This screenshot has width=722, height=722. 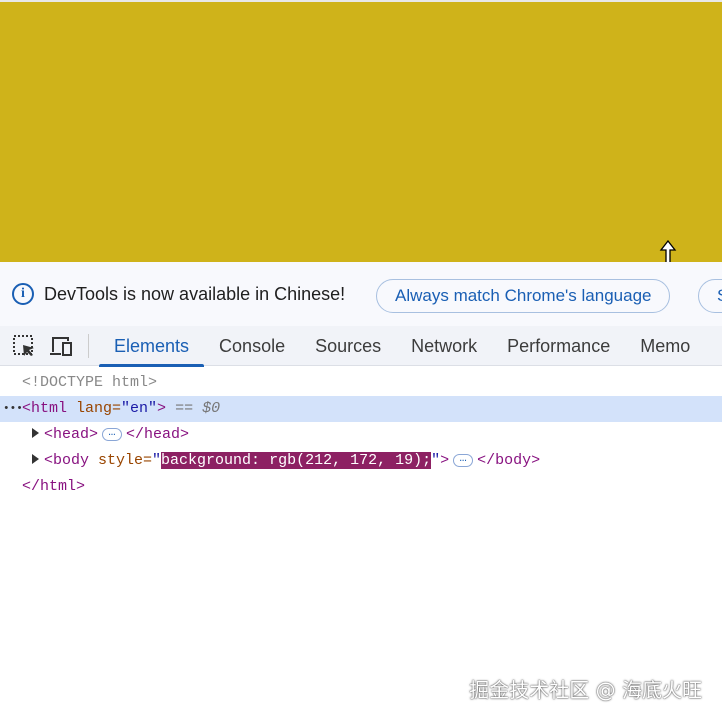 I want to click on tab-memory: Memo, so click(x=665, y=346).